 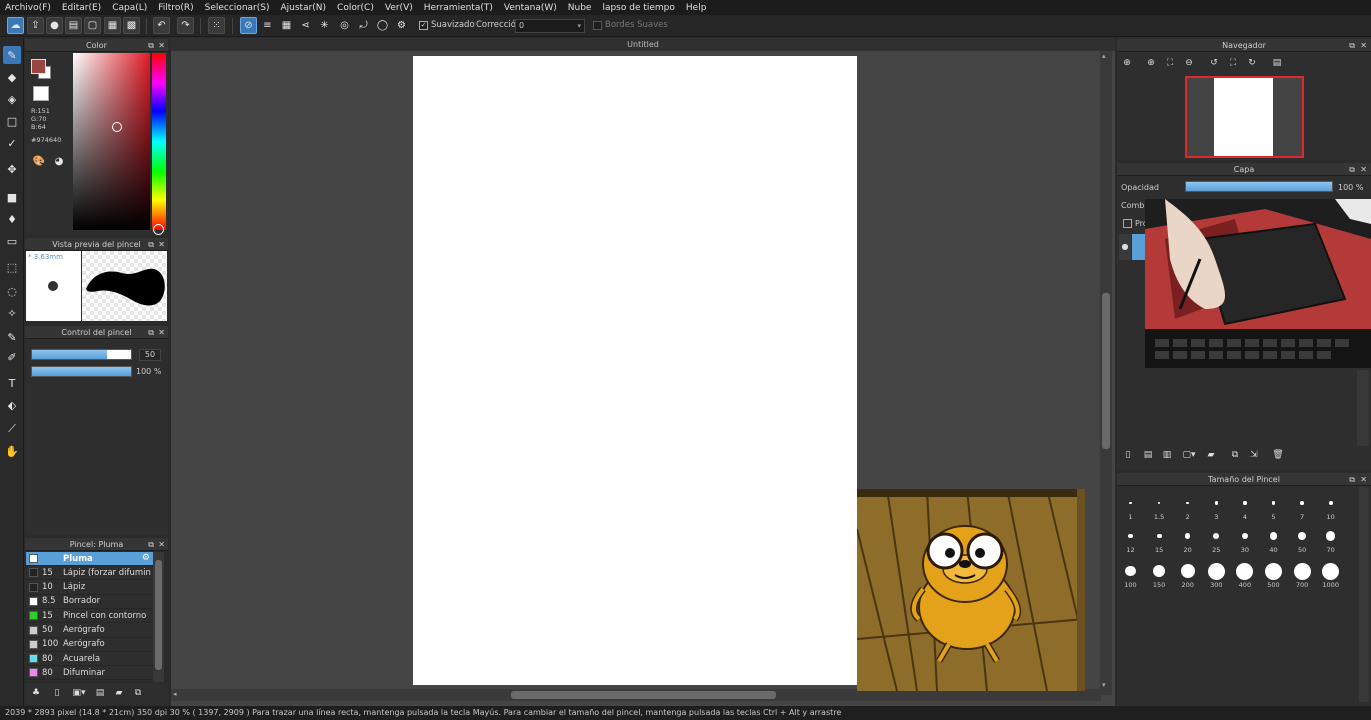 I want to click on snap-settings-icon: ⚙, so click(x=401, y=25).